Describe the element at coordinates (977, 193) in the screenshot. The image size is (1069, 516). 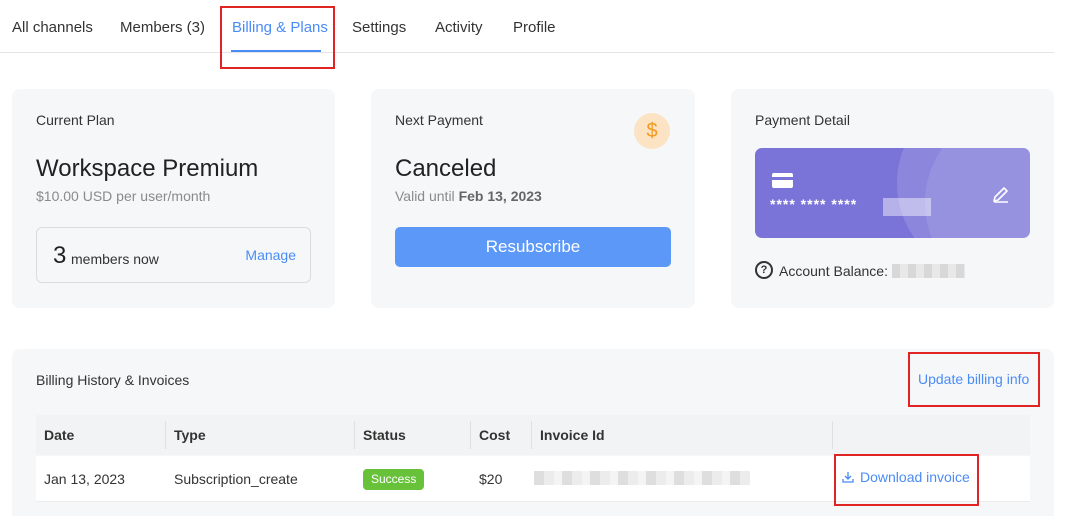
I see `card-decoration-circle` at that location.